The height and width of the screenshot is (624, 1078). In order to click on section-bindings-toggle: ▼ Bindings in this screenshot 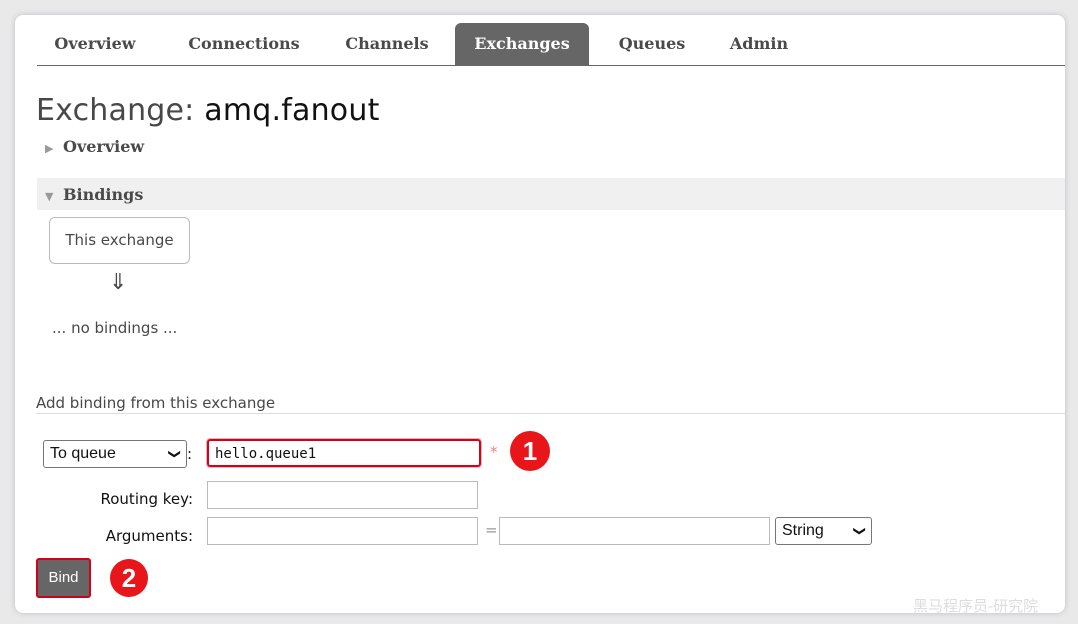, I will do `click(90, 194)`.